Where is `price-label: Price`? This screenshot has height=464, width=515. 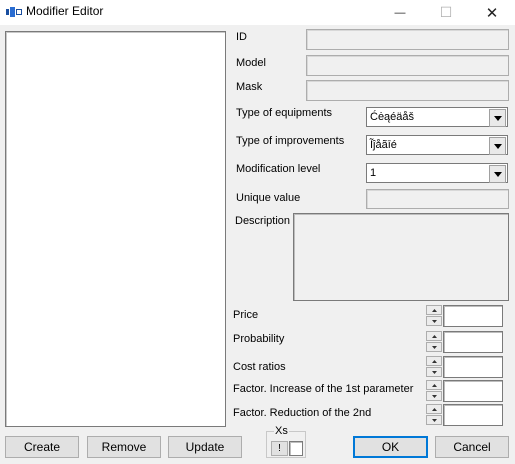 price-label: Price is located at coordinates (246, 315).